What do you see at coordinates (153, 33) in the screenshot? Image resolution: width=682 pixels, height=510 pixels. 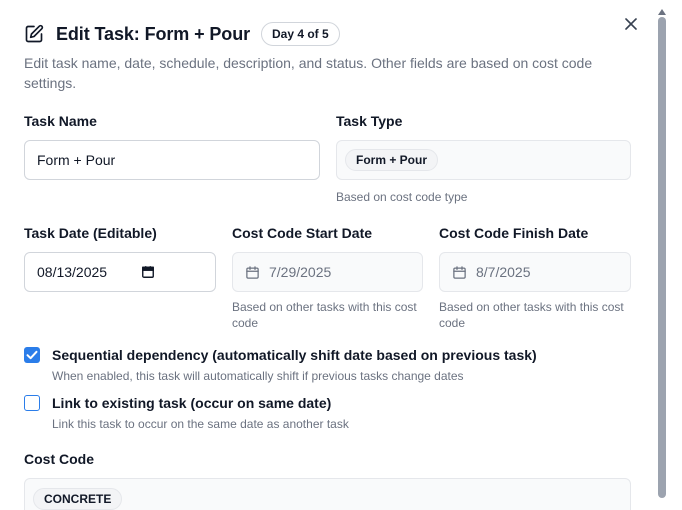 I see `dialog-title: Edit Task: Form + Pour` at bounding box center [153, 33].